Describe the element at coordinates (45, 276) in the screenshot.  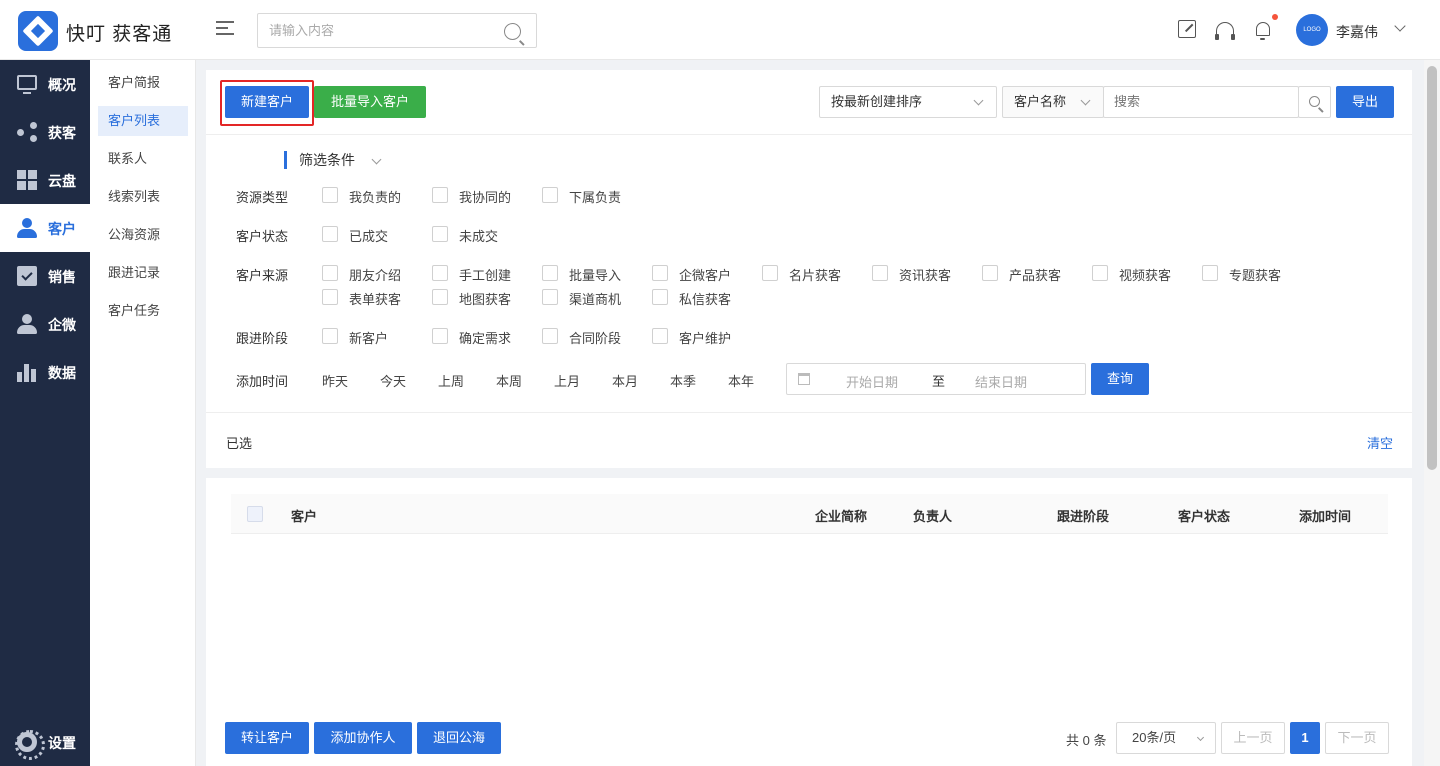
I see `nav-item-sales: 销售` at that location.